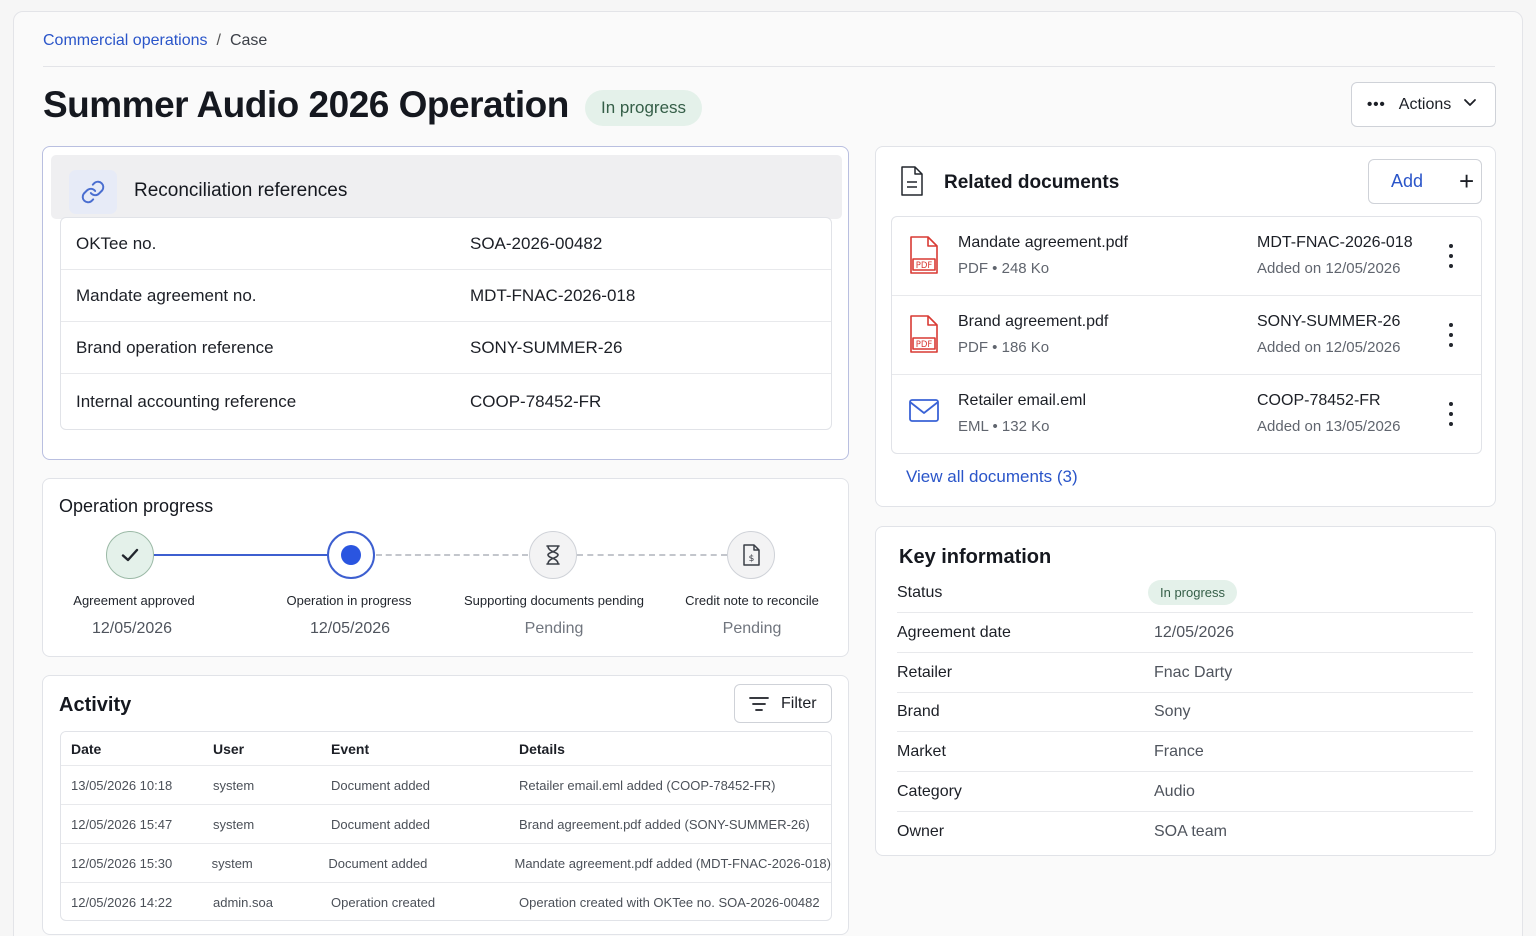 This screenshot has width=1536, height=936. I want to click on step-label: Credit note to reconcile, so click(752, 600).